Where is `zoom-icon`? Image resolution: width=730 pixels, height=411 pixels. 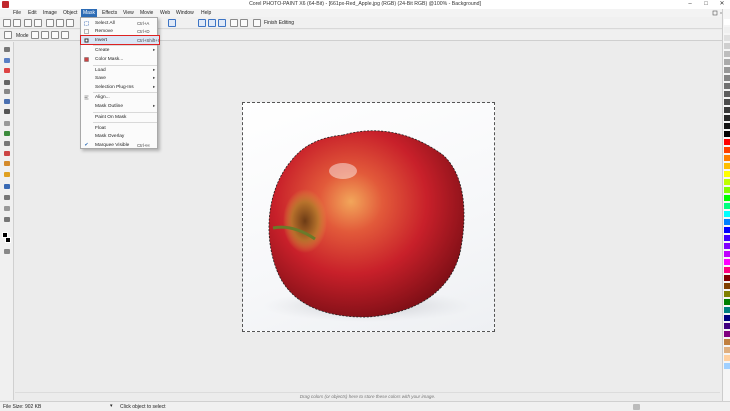 zoom-icon is located at coordinates (172, 23).